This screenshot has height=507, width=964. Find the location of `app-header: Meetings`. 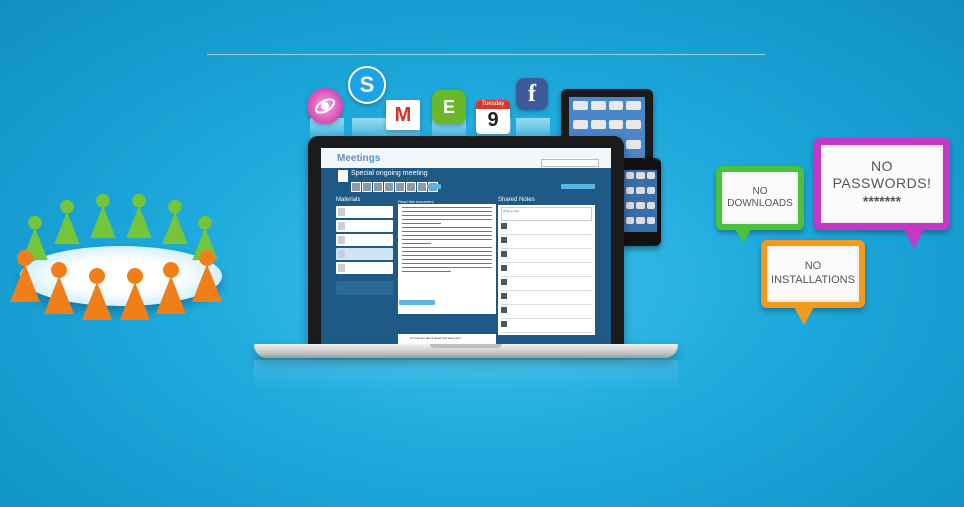

app-header: Meetings is located at coordinates (466, 158).